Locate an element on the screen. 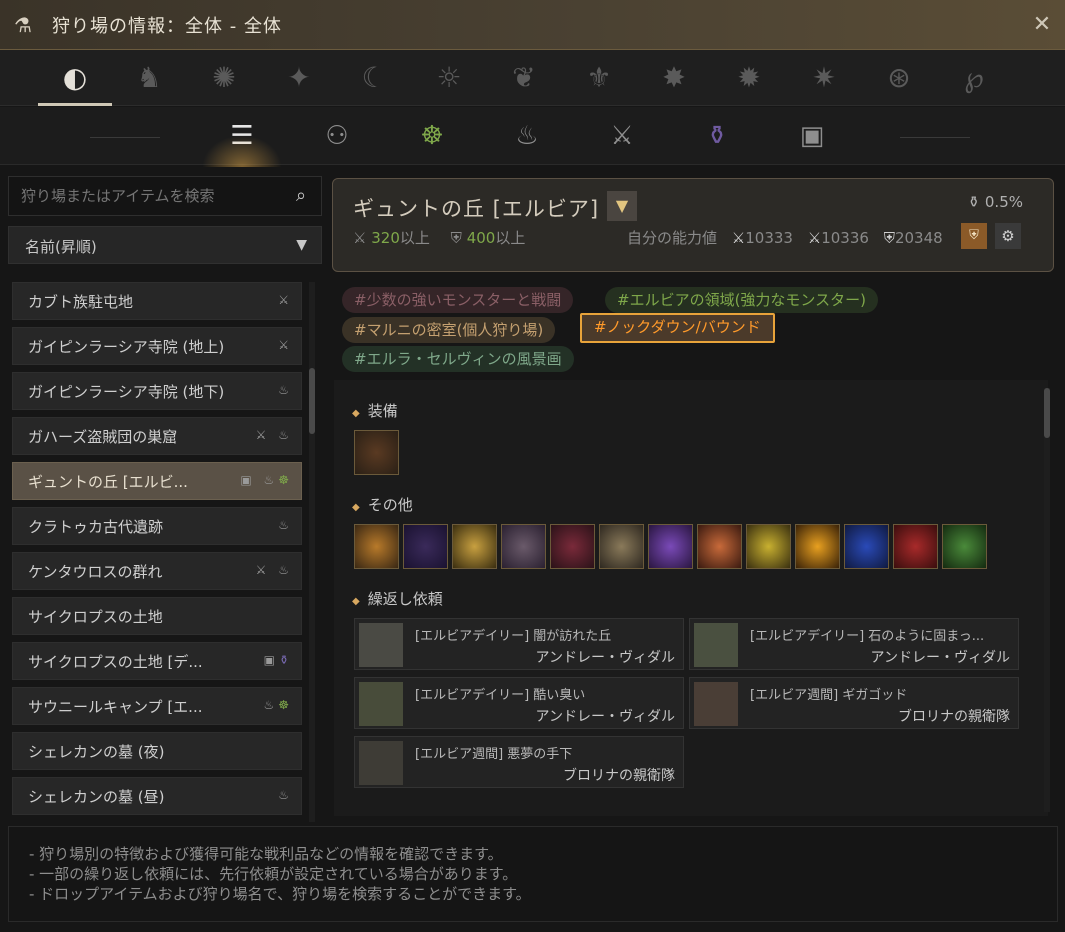 The width and height of the screenshot is (1065, 932). leaf-icon: ❦ is located at coordinates (524, 77).